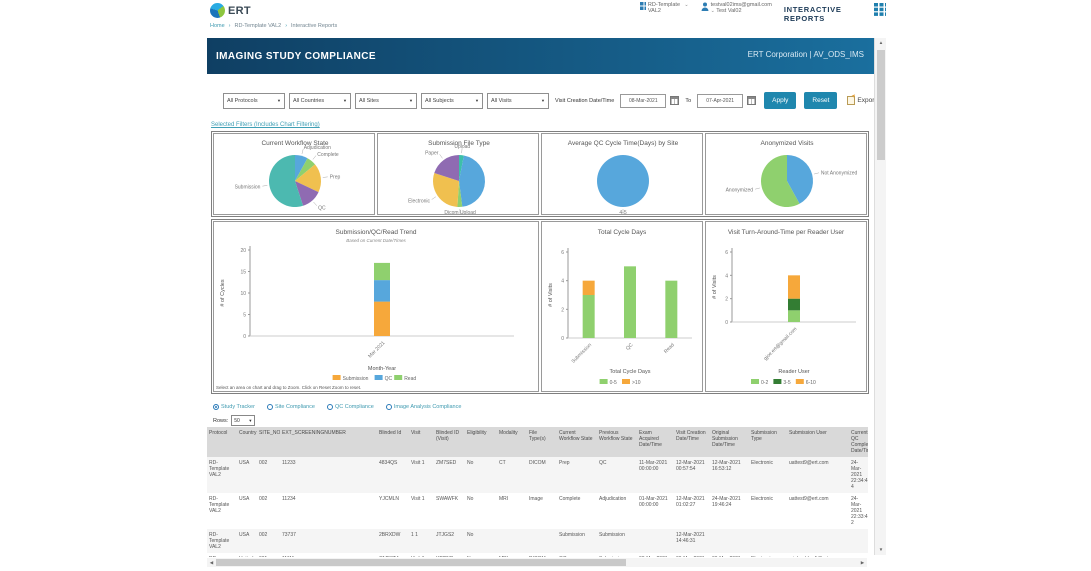  Describe the element at coordinates (294, 407) in the screenshot. I see `radio-label: Site Compliance` at that location.